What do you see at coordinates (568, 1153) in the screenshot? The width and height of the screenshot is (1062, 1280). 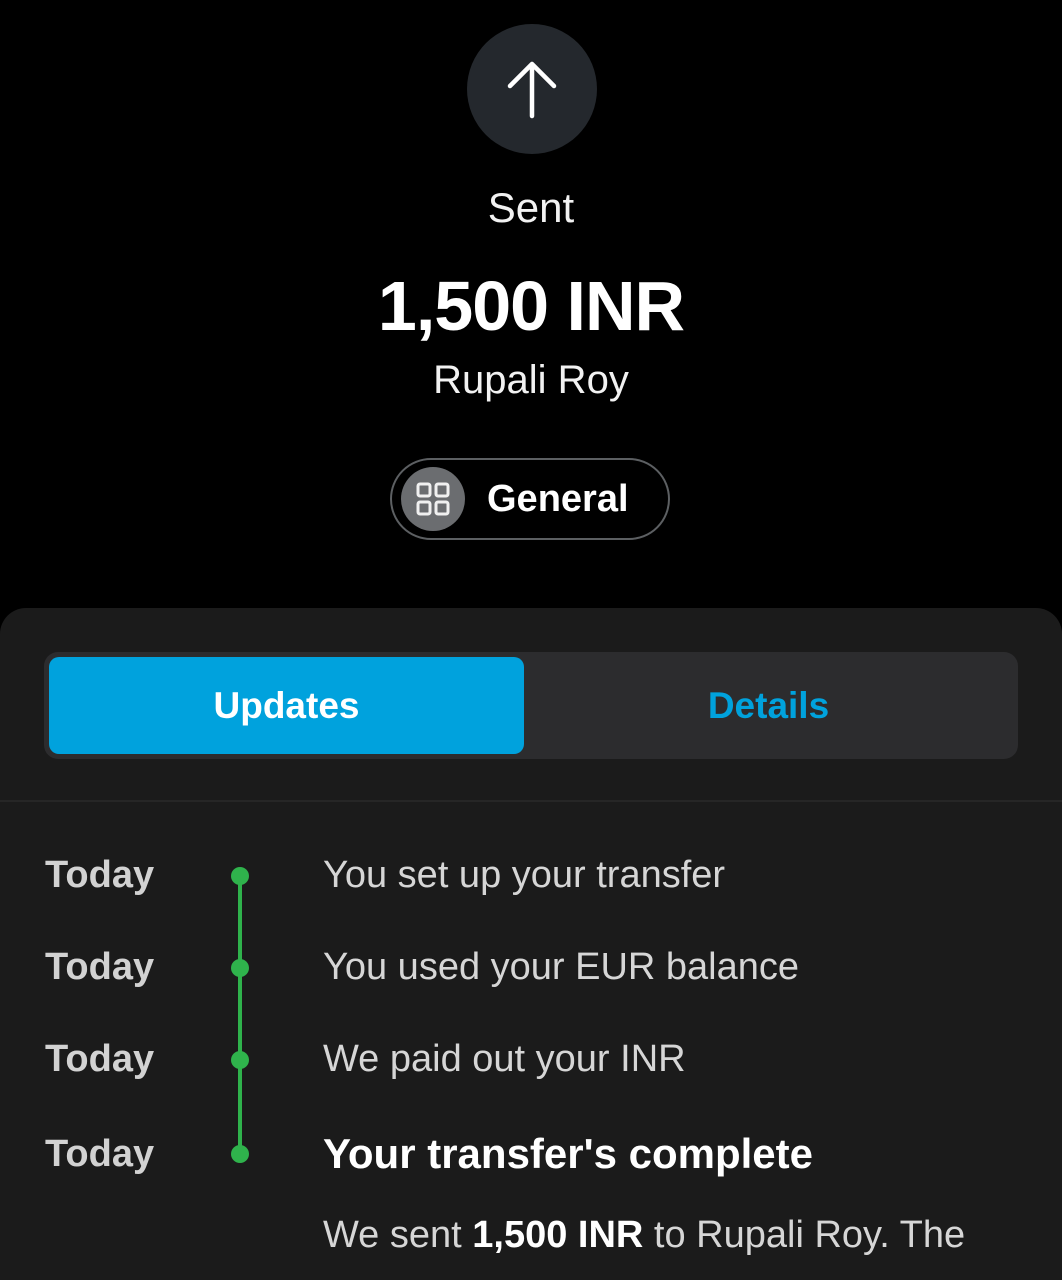 I see `timeline-event-complete: Your transfer's complete` at bounding box center [568, 1153].